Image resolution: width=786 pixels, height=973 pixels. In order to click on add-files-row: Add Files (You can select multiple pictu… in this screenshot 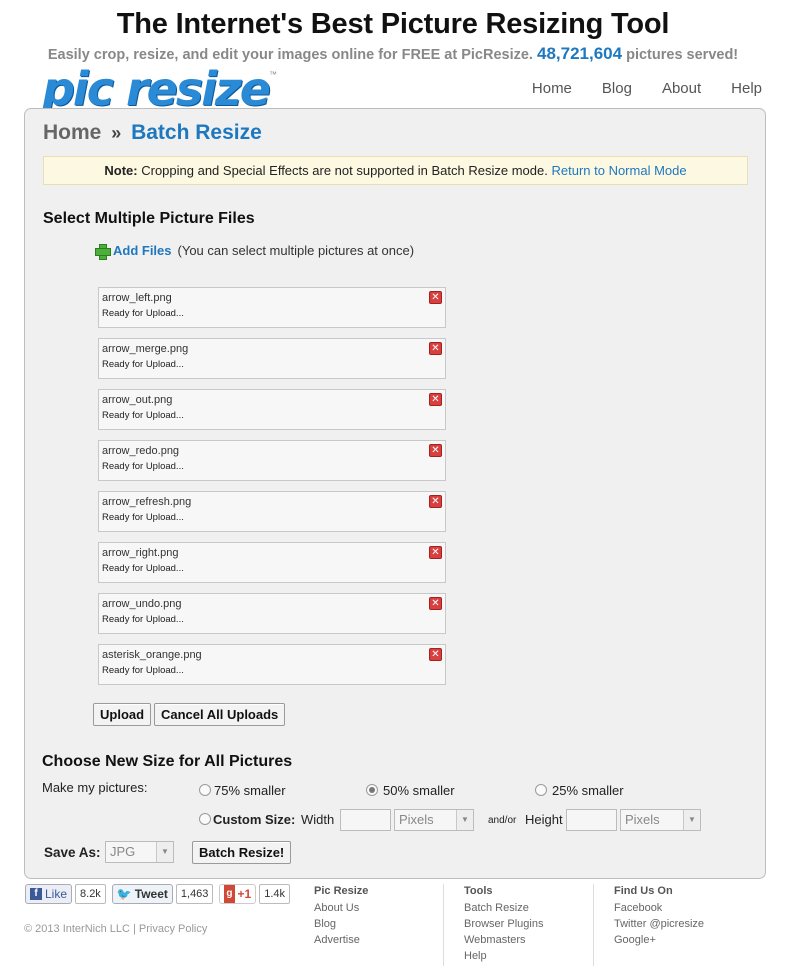, I will do `click(255, 251)`.